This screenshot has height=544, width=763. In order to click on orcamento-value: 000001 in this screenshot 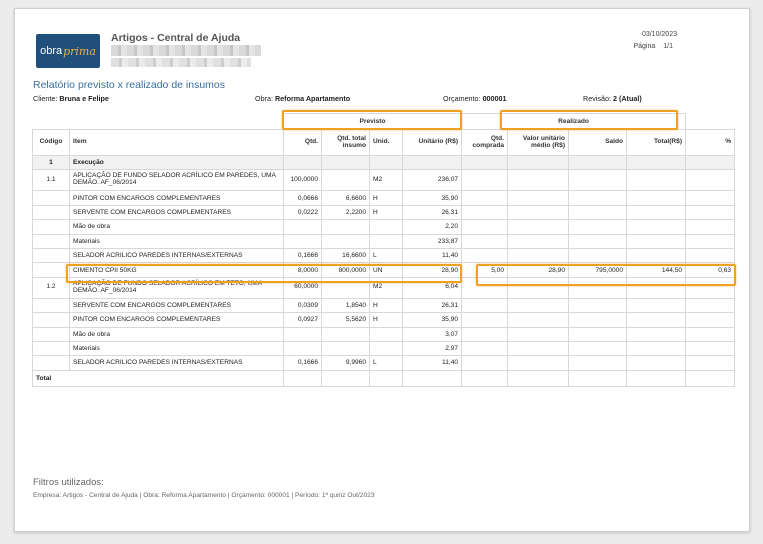, I will do `click(494, 98)`.